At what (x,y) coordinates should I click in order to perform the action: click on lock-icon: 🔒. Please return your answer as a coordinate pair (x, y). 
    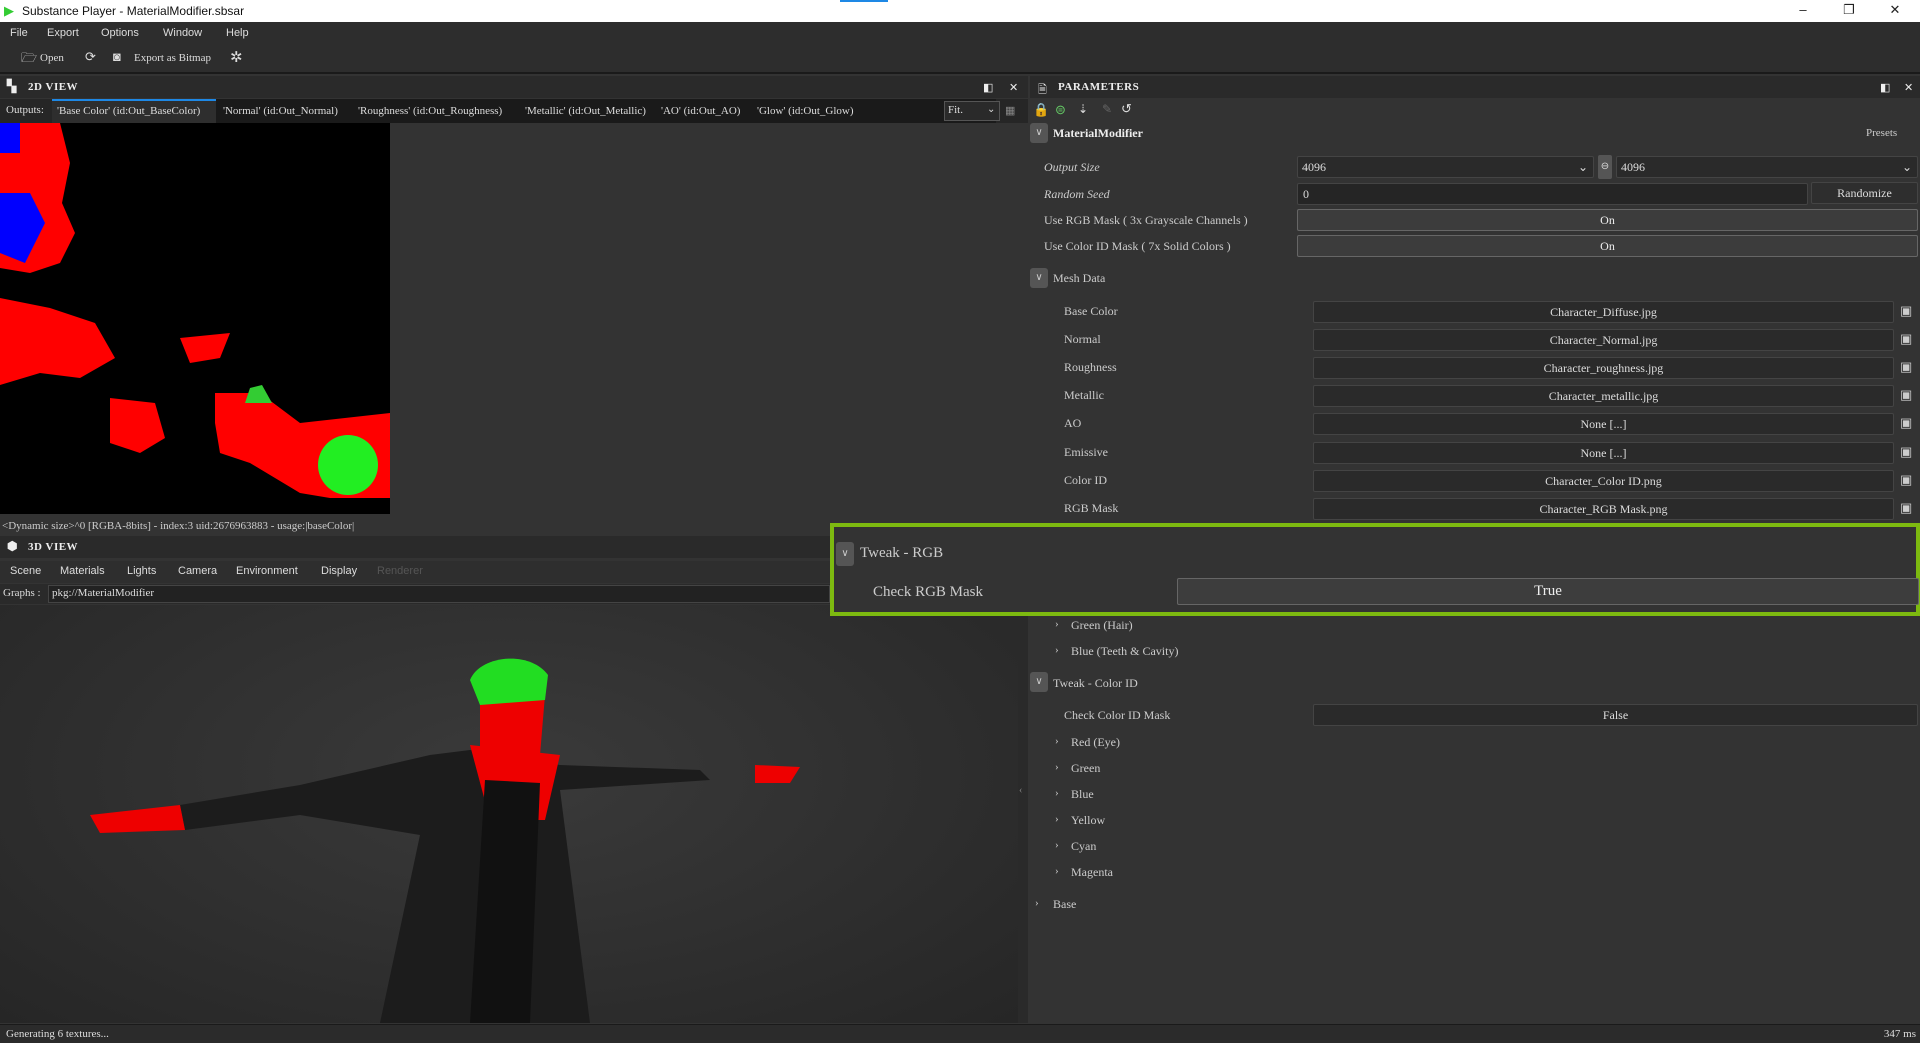
    Looking at the image, I should click on (1041, 110).